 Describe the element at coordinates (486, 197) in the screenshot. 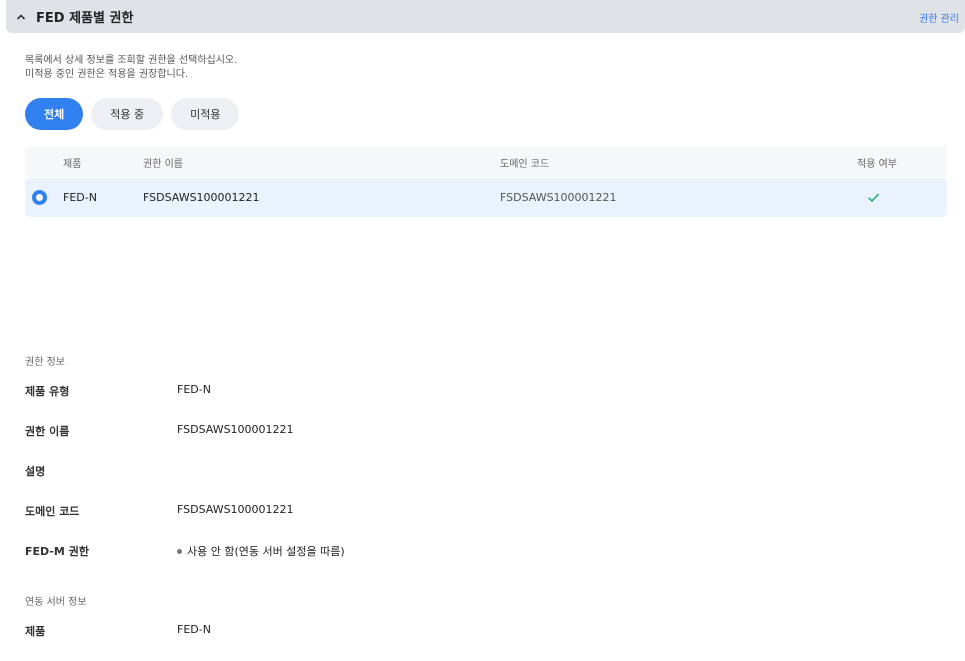

I see `table-row: FED-N FSDSAWS100001221 FSDSAWS100001221` at that location.